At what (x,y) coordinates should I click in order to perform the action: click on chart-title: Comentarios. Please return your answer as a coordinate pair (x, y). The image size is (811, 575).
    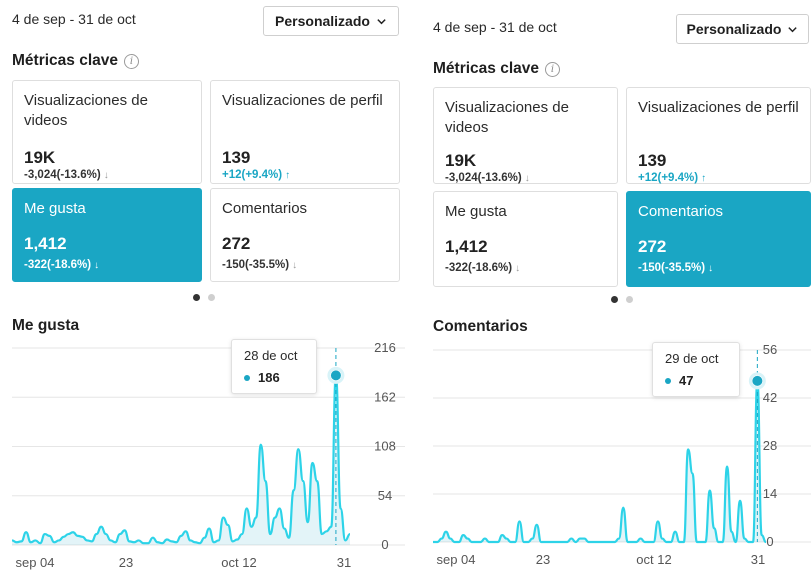
    Looking at the image, I should click on (480, 326).